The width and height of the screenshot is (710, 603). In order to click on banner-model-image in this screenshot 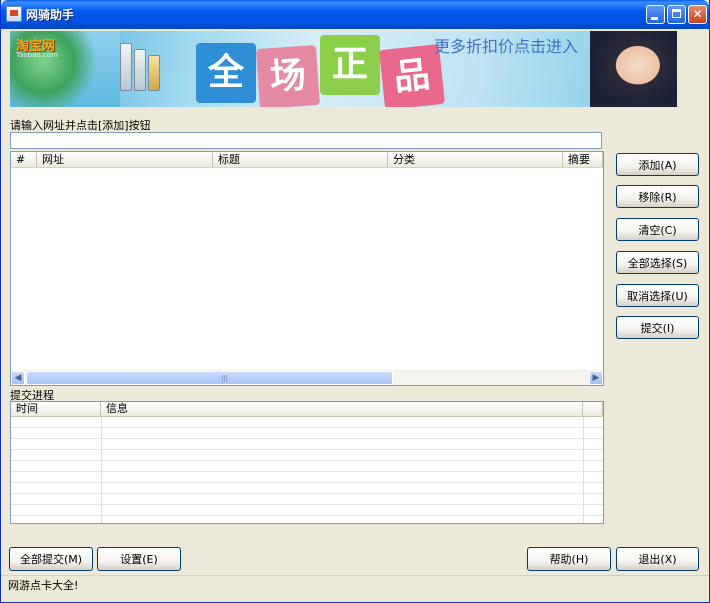, I will do `click(633, 69)`.